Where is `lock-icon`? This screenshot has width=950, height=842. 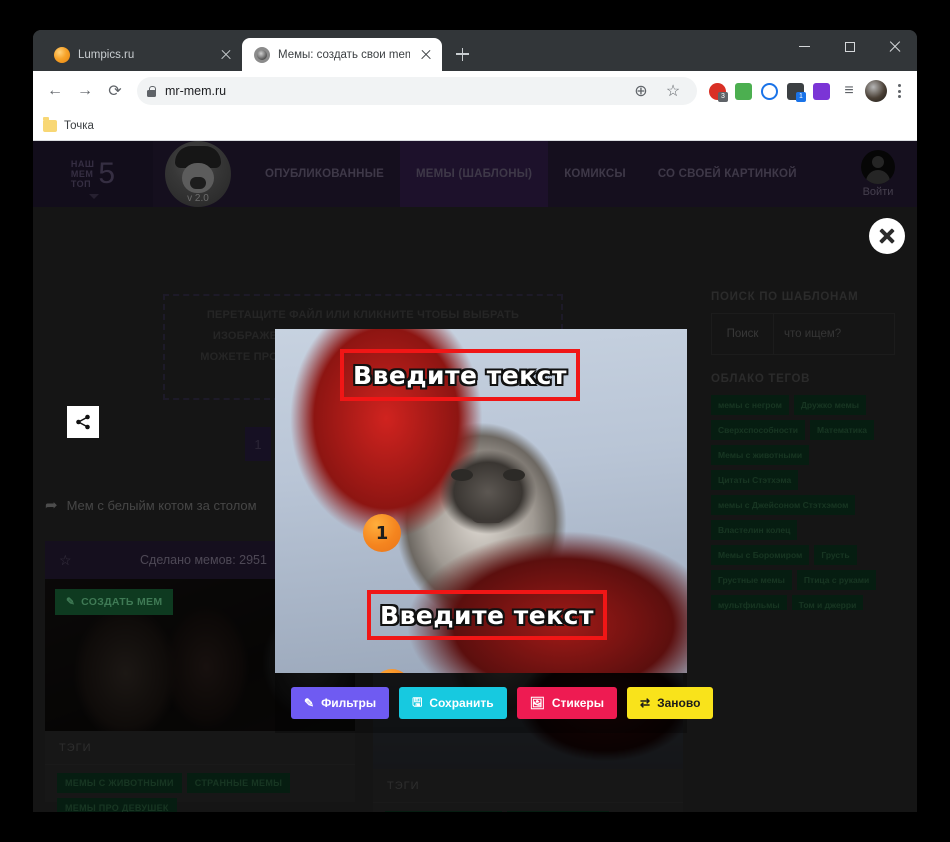 lock-icon is located at coordinates (151, 91).